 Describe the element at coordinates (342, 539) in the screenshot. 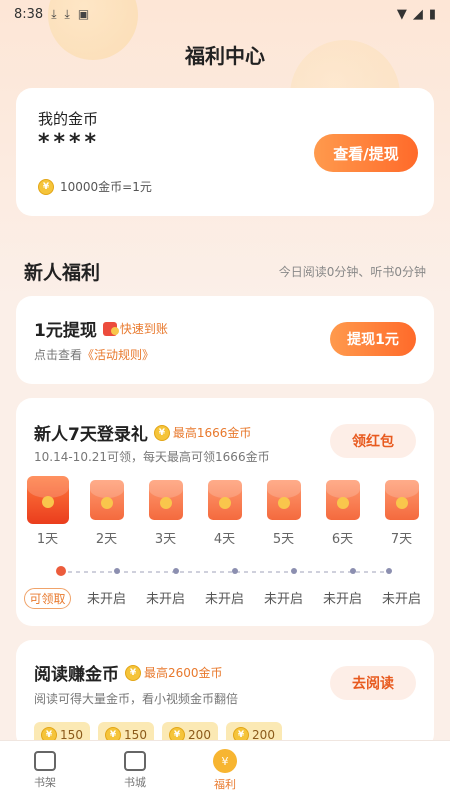

I see `day-label: 6天` at that location.